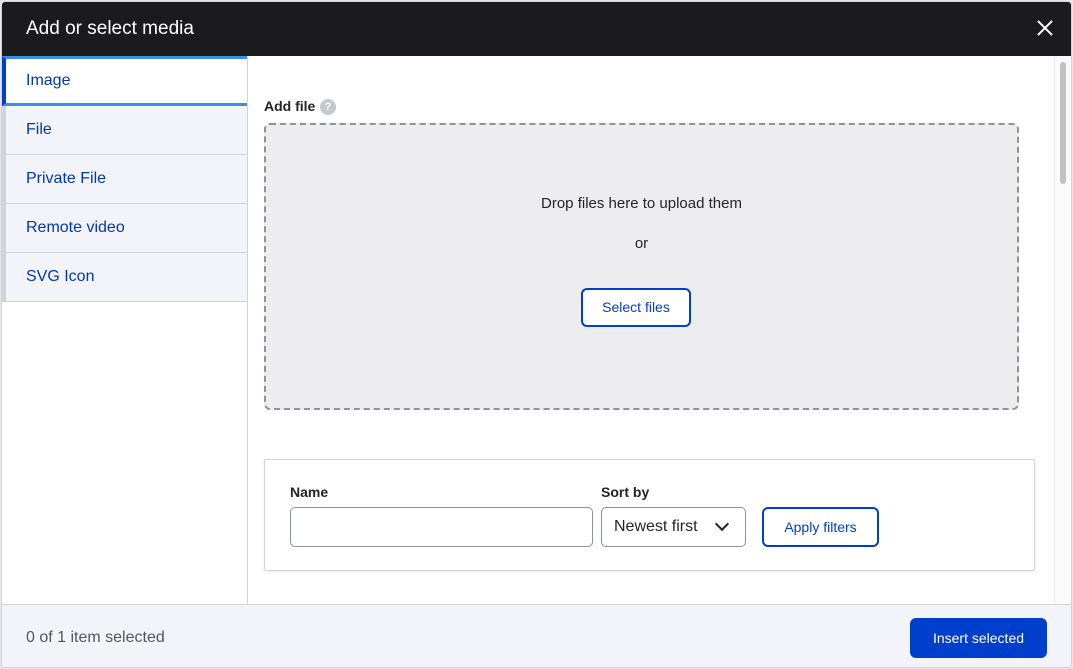 The height and width of the screenshot is (669, 1073). I want to click on sort-by-value: Newest first, so click(656, 526).